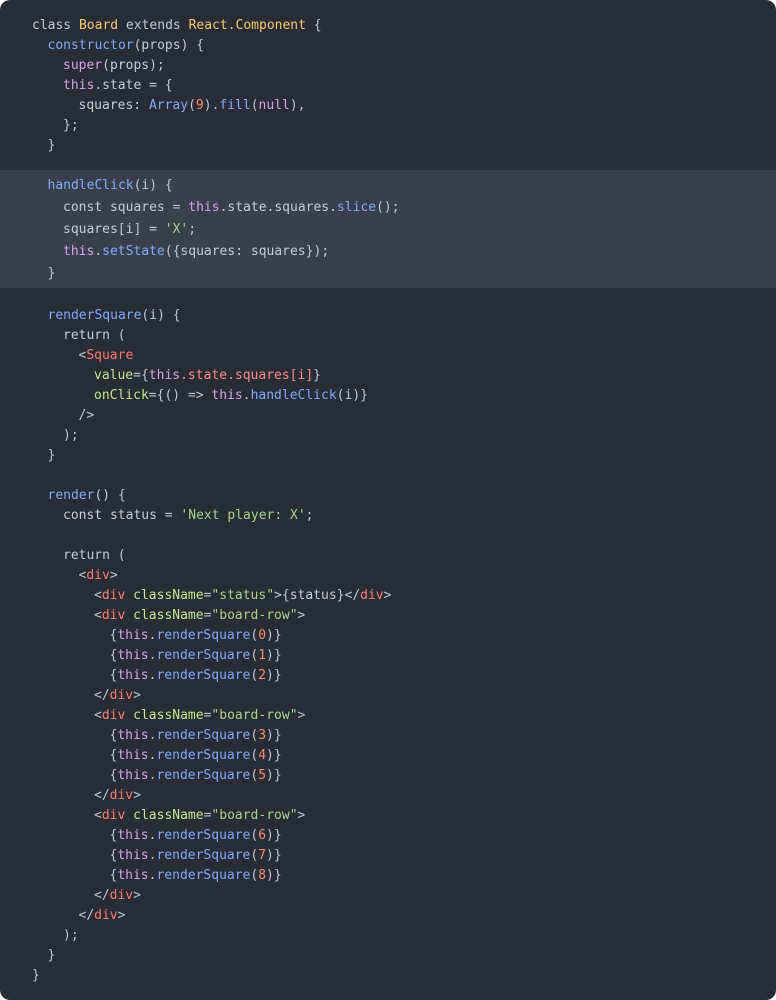 The width and height of the screenshot is (776, 1000). I want to click on code-token: ] =, so click(149, 229).